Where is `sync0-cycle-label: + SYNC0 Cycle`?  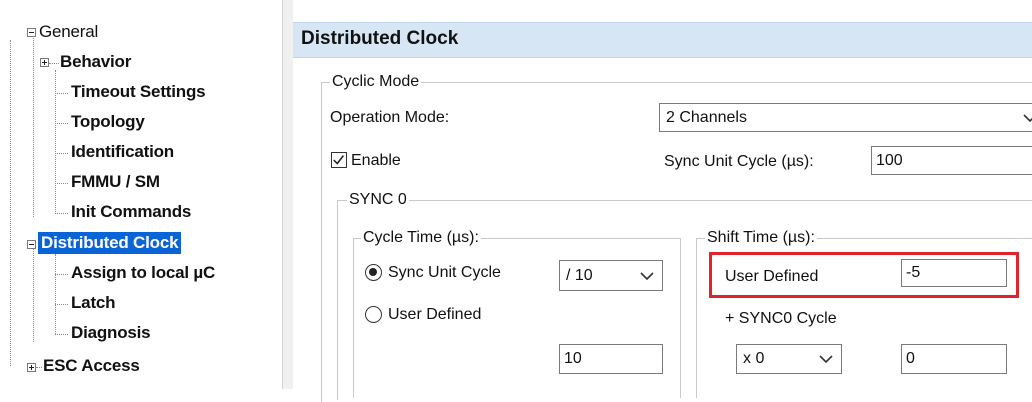
sync0-cycle-label: + SYNC0 Cycle is located at coordinates (781, 318).